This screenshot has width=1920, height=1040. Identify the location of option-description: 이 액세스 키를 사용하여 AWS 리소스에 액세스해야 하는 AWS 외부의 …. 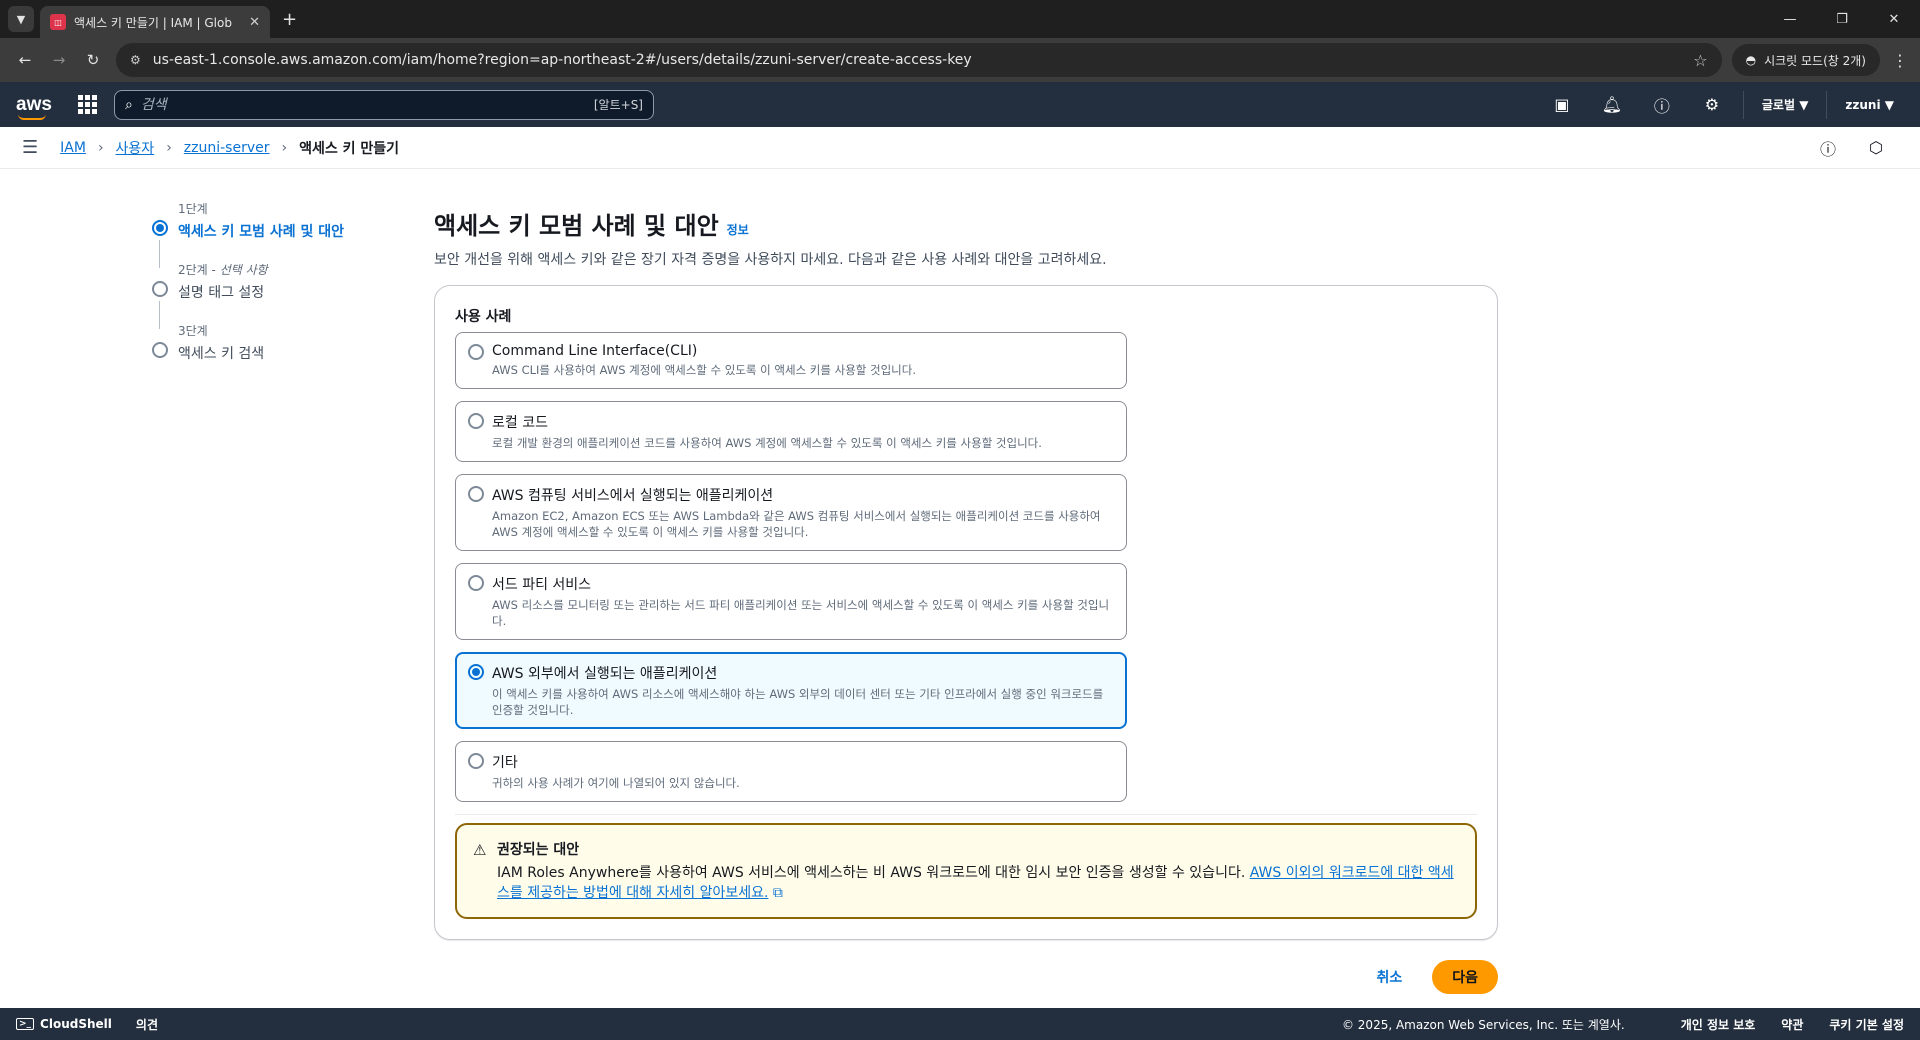
(798, 702).